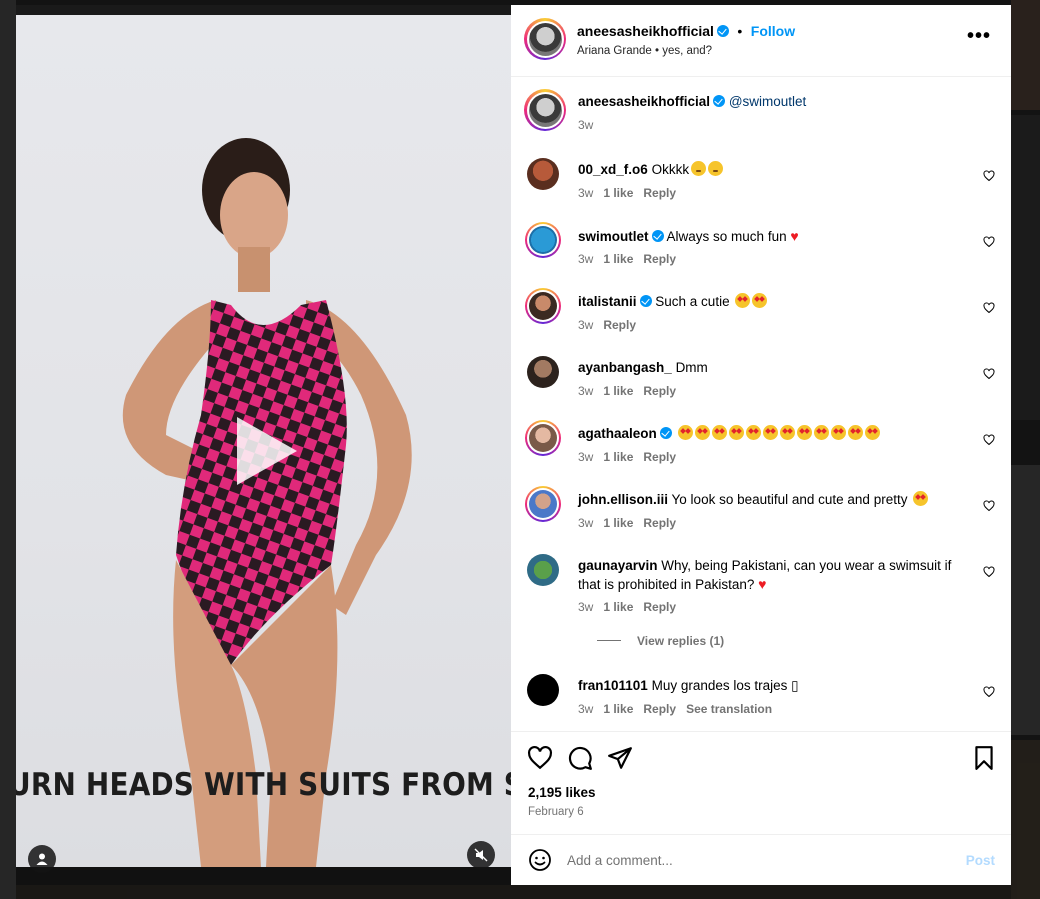  Describe the element at coordinates (620, 758) in the screenshot. I see `share-icon` at that location.